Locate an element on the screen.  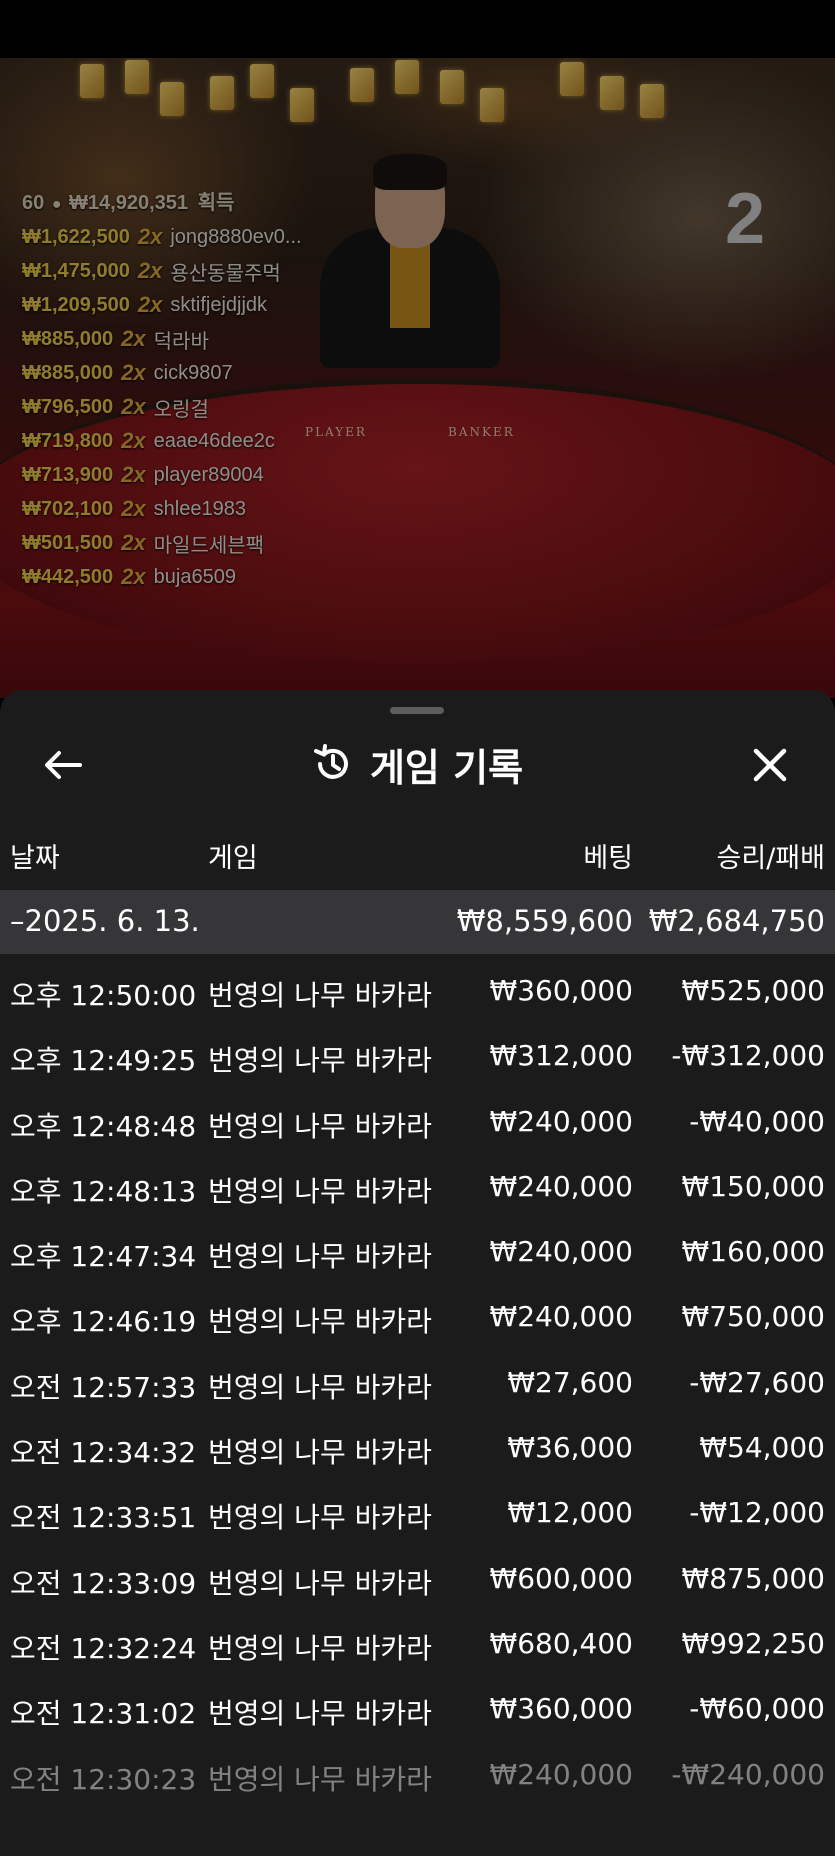
winner-row: ₩885,000 2x cick9807 is located at coordinates (162, 373).